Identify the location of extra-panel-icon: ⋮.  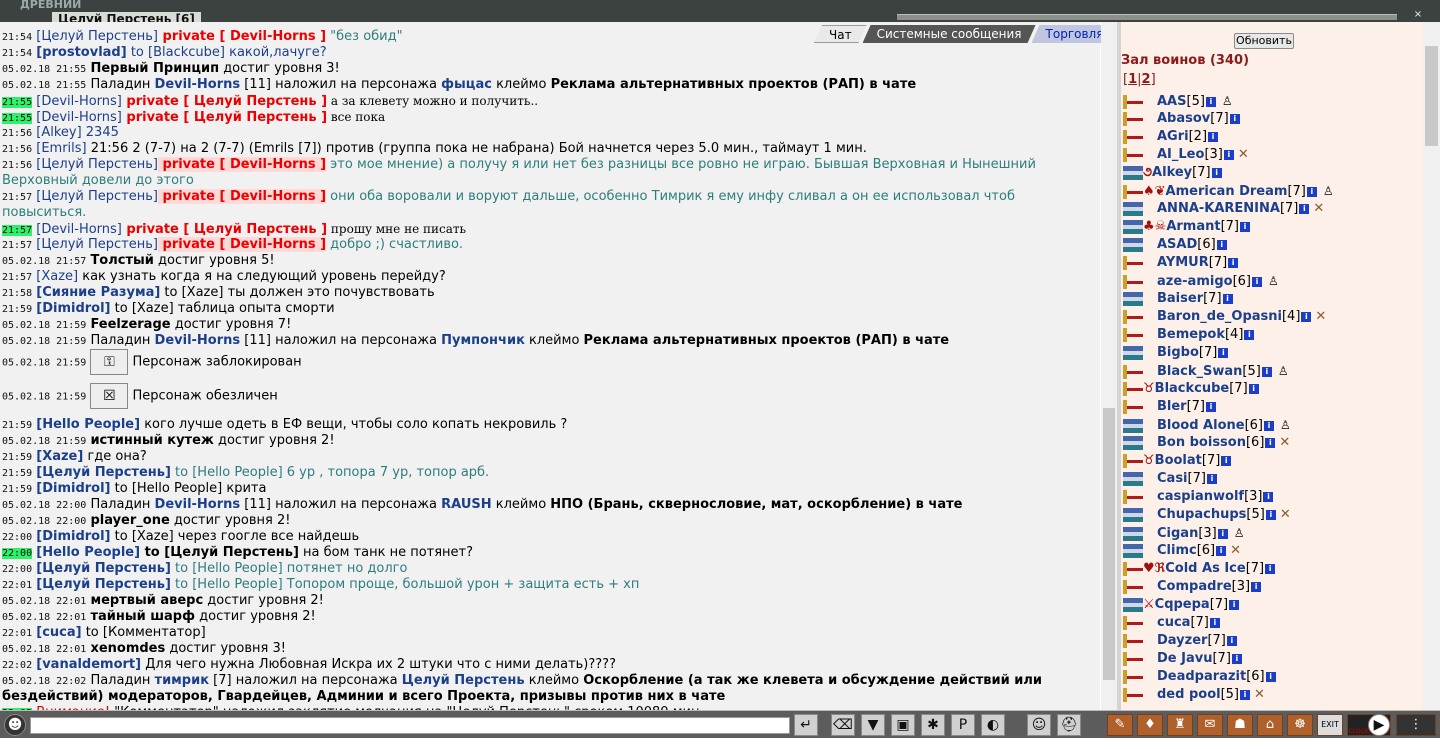
(1416, 725).